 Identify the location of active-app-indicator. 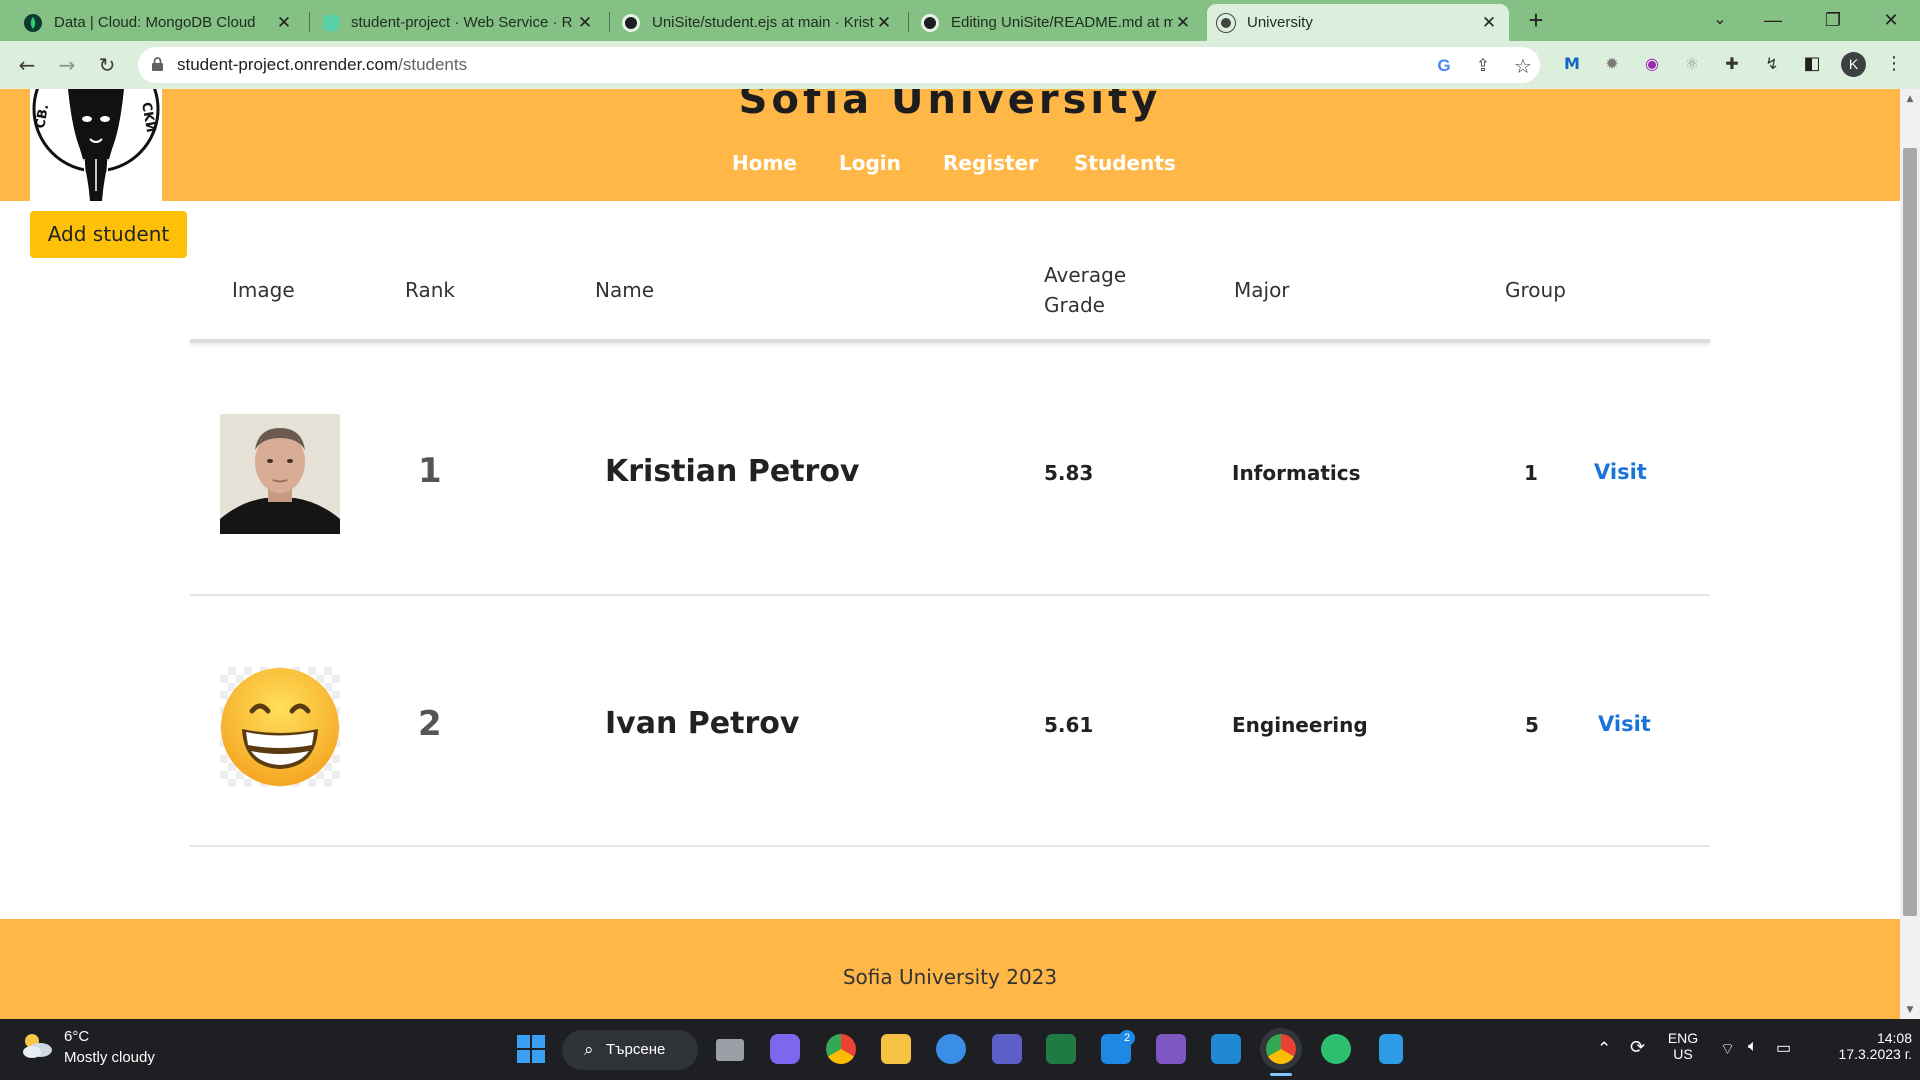
(1281, 1074).